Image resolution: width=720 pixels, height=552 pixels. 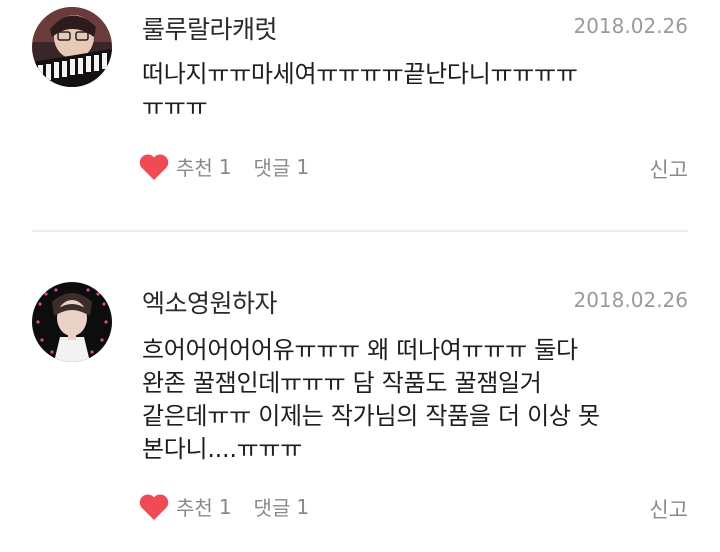 What do you see at coordinates (360, 90) in the screenshot?
I see `comment-text: 떠나지ㅠㅠ마세여ㅠㅠㅠㅠ끝난다니ㅠㅠㅠㅠ ㅠㅠㅠ` at bounding box center [360, 90].